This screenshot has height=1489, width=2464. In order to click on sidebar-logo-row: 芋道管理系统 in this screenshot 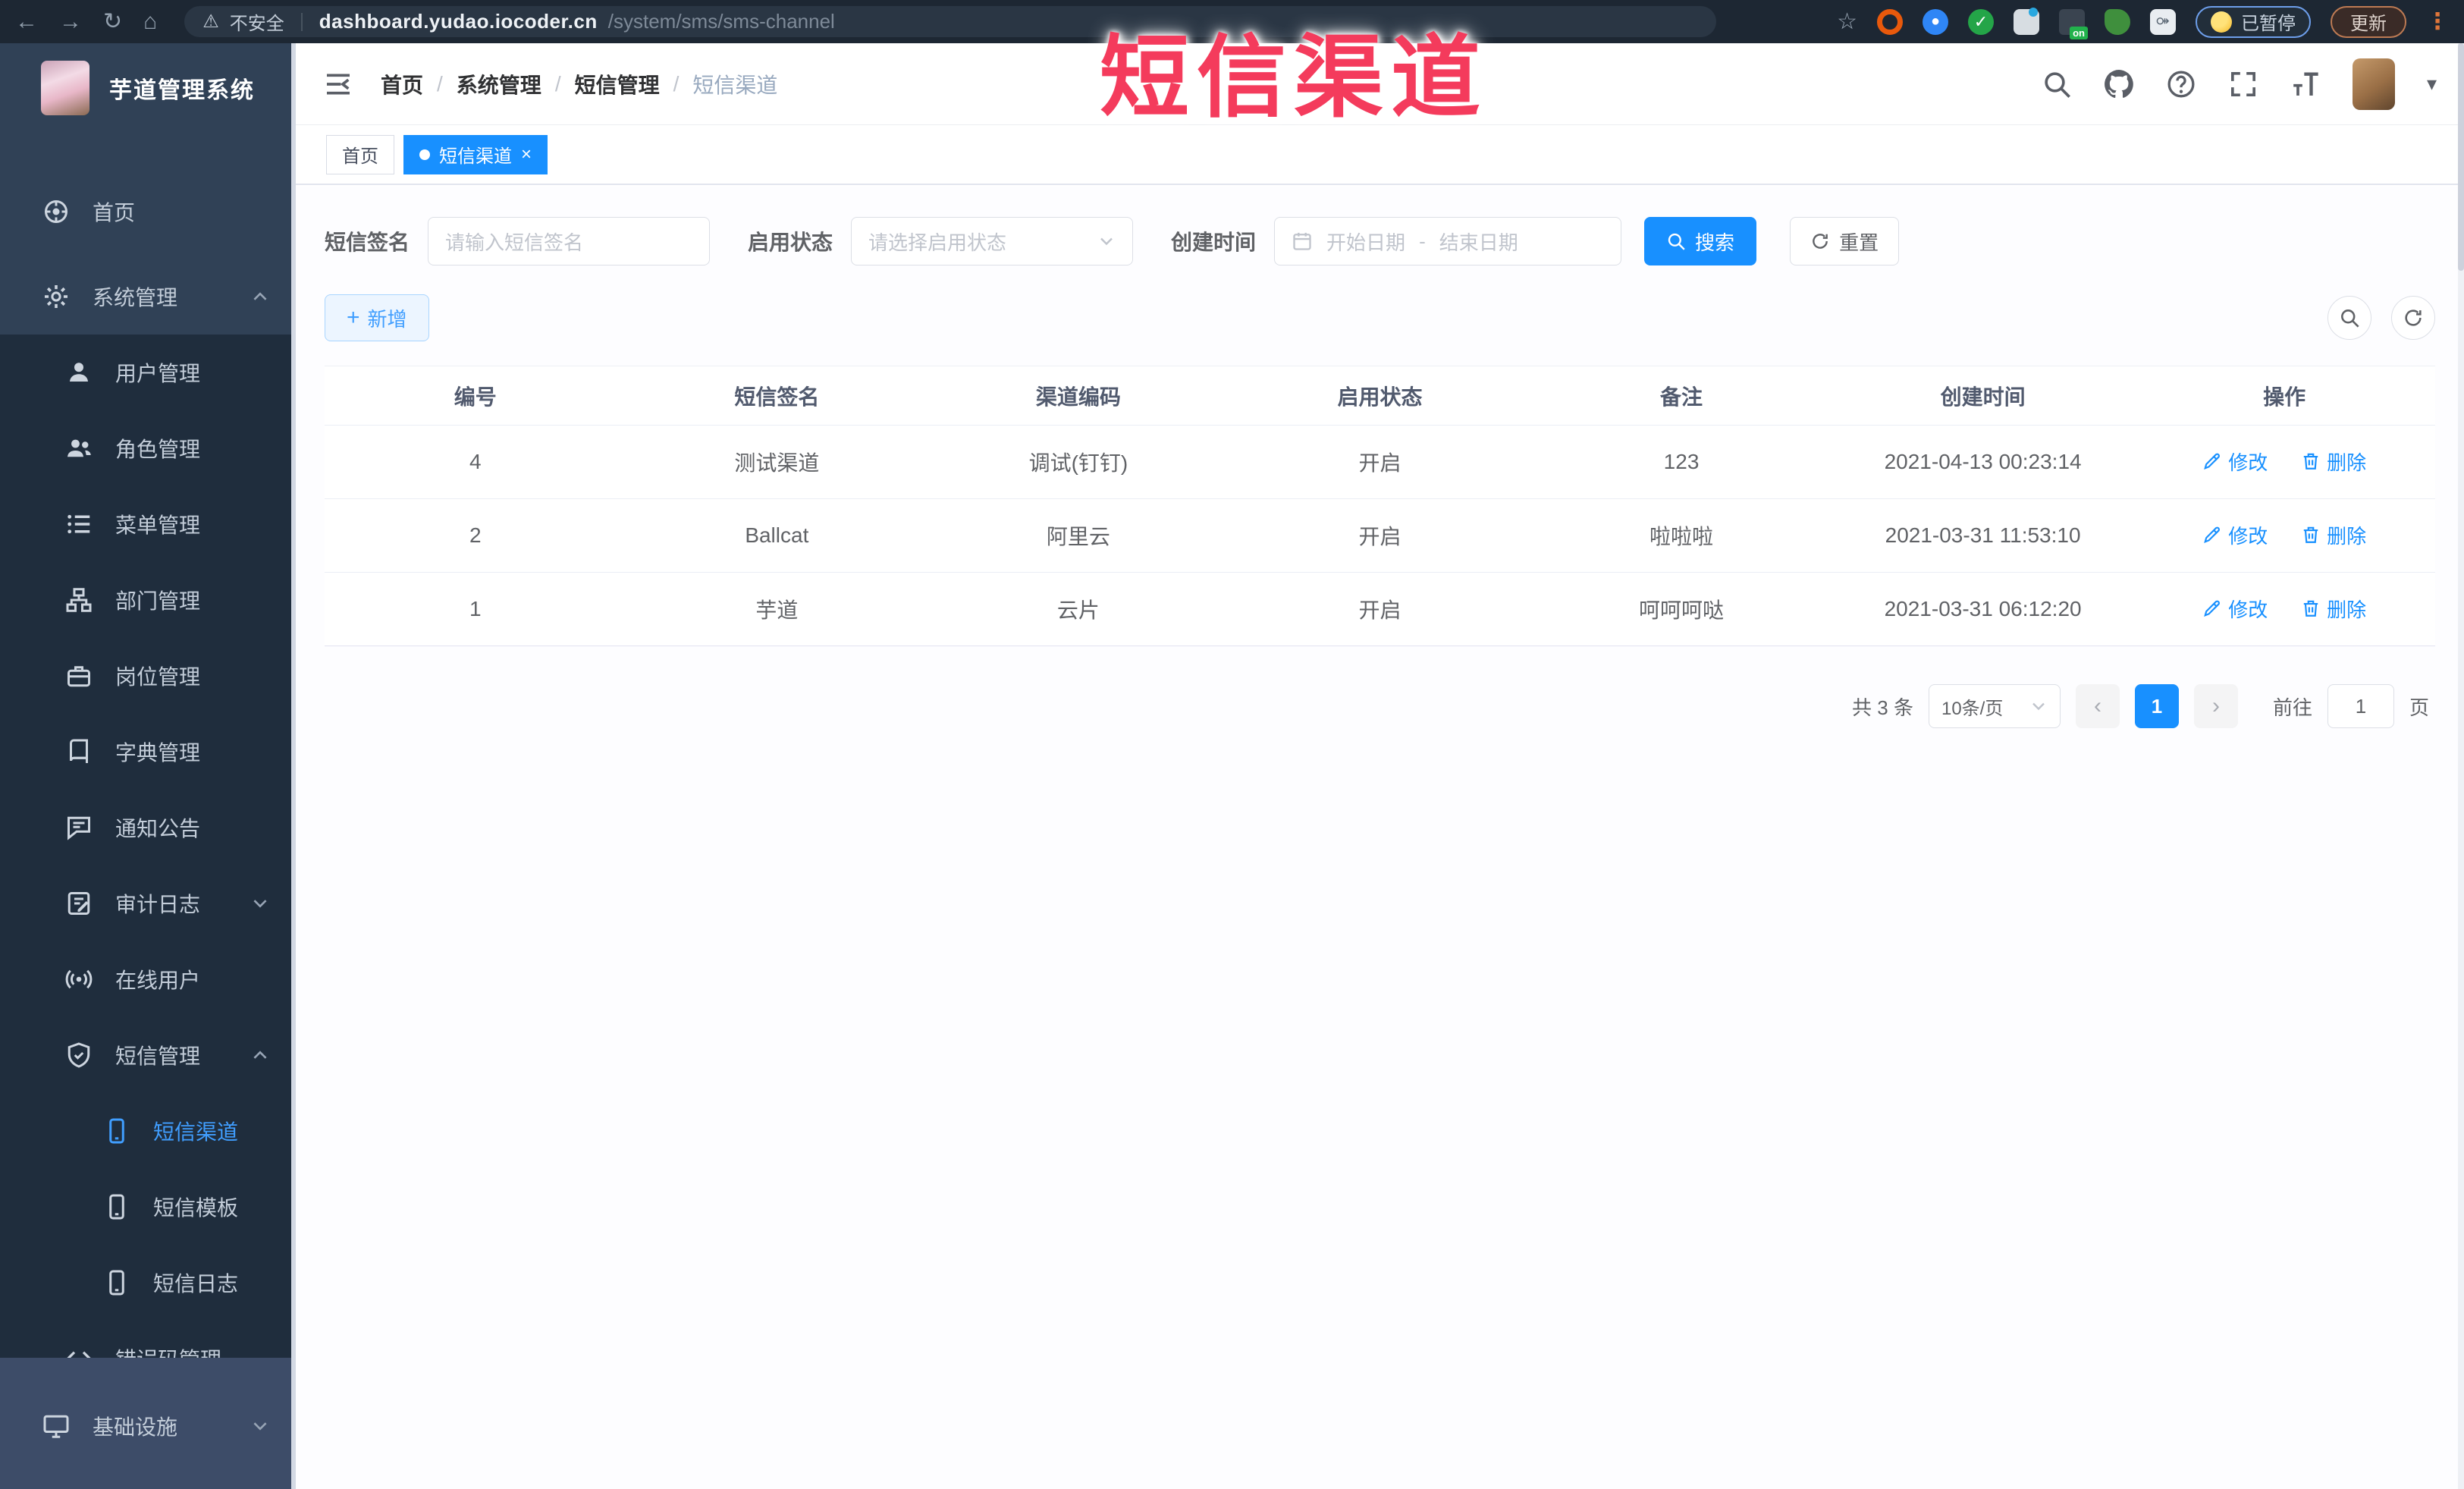, I will do `click(148, 88)`.